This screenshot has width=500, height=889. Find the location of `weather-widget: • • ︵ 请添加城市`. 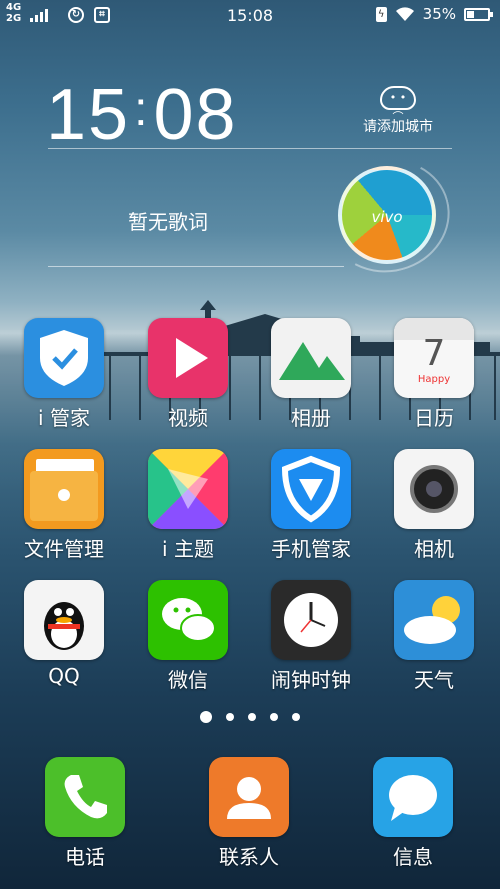

weather-widget: • • ︵ 请添加城市 is located at coordinates (398, 111).